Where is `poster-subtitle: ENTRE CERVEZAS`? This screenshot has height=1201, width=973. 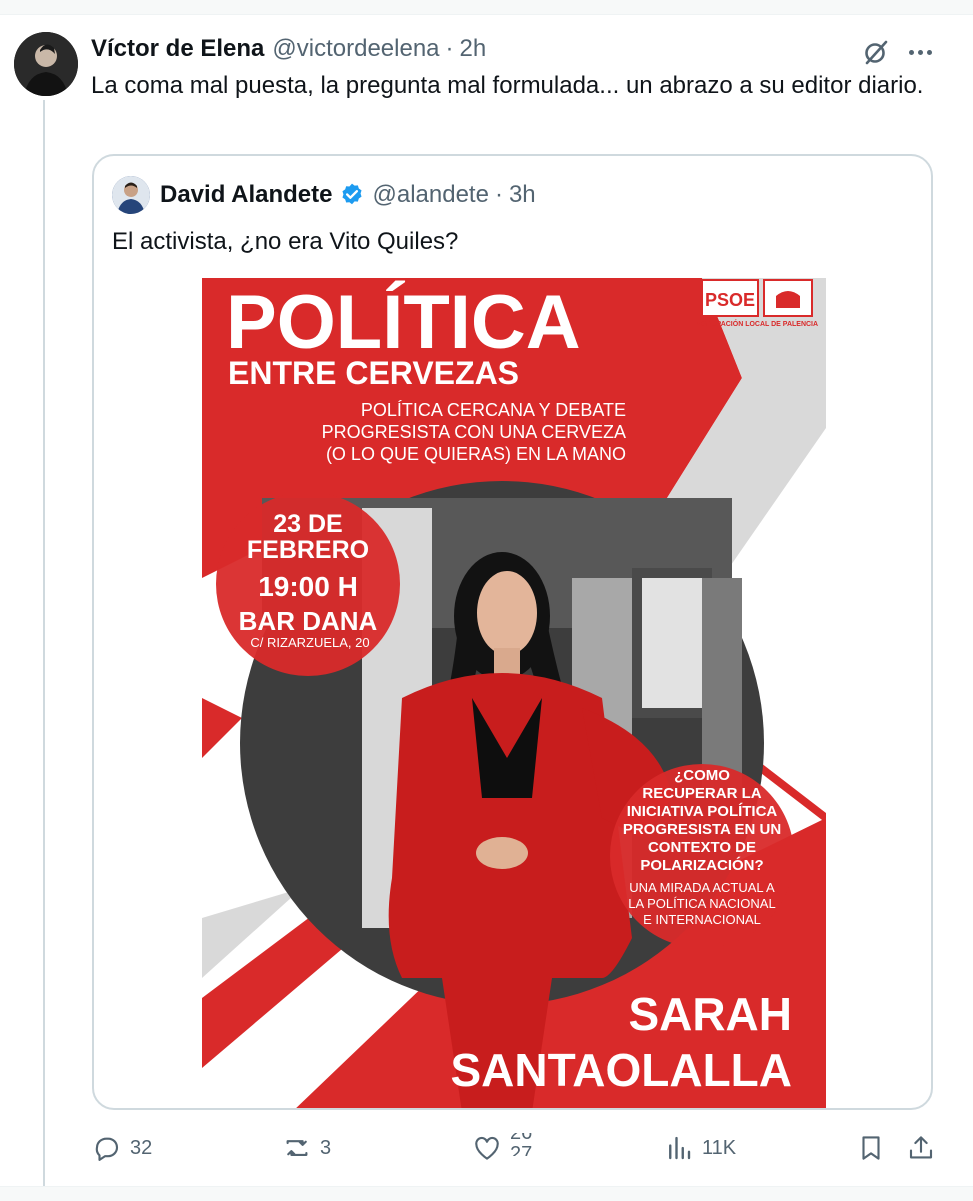
poster-subtitle: ENTRE CERVEZAS is located at coordinates (373, 373).